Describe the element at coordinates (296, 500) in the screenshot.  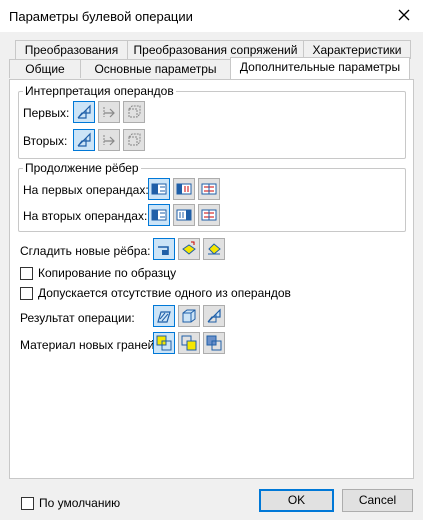
I see `ok-button: OK` at that location.